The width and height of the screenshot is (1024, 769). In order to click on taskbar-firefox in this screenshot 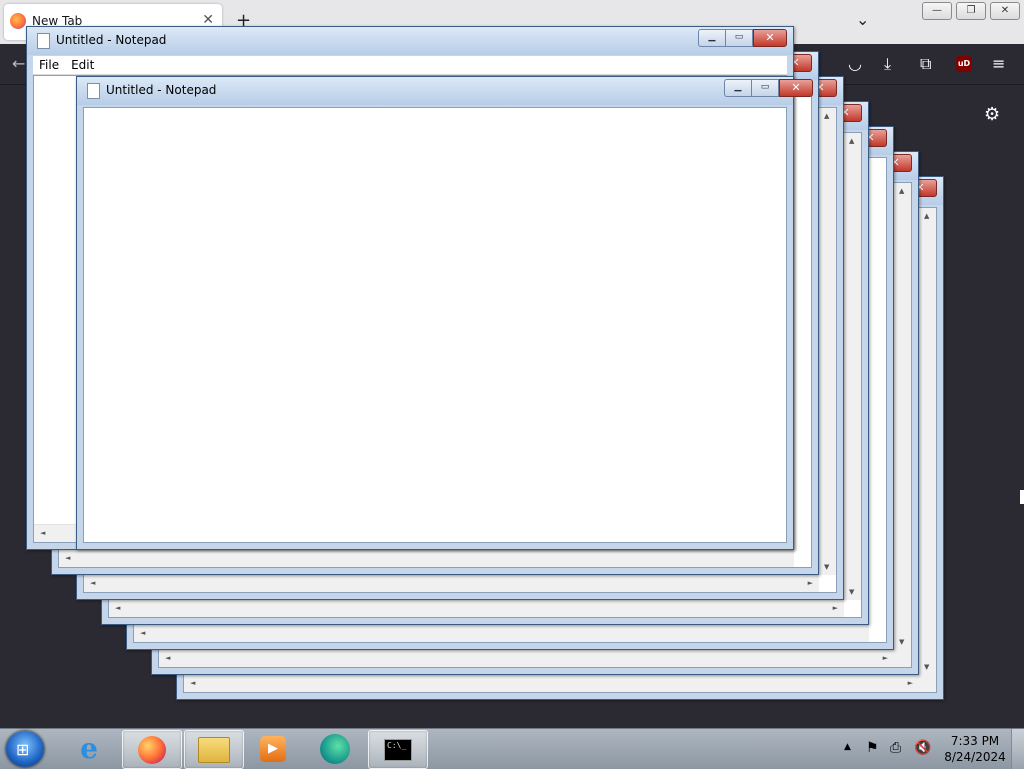, I will do `click(152, 749)`.